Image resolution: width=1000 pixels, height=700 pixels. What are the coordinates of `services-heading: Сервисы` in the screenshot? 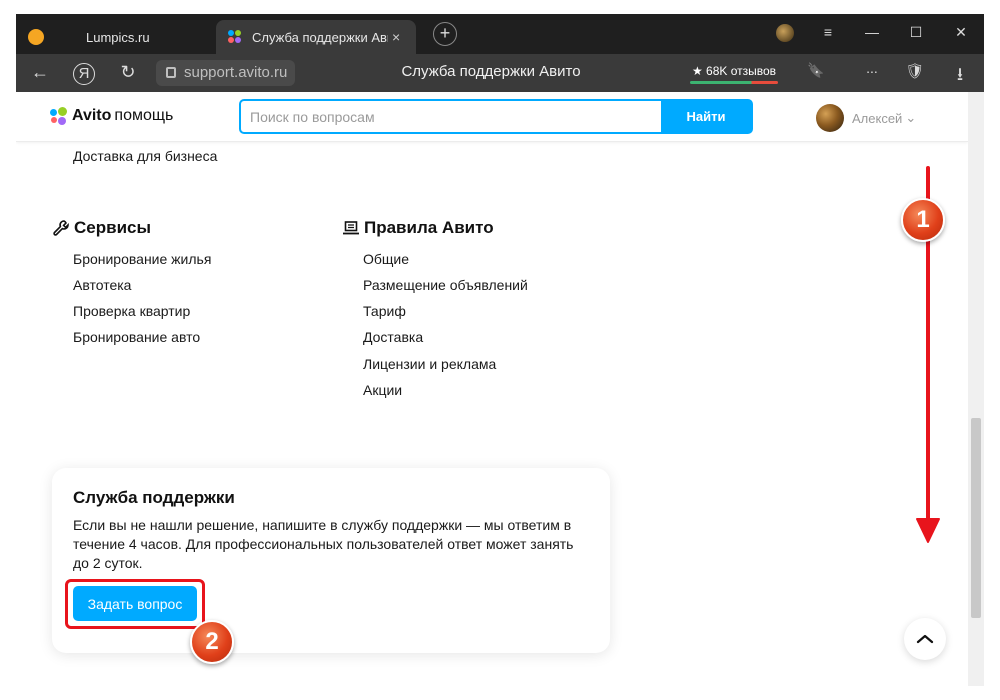 It's located at (101, 228).